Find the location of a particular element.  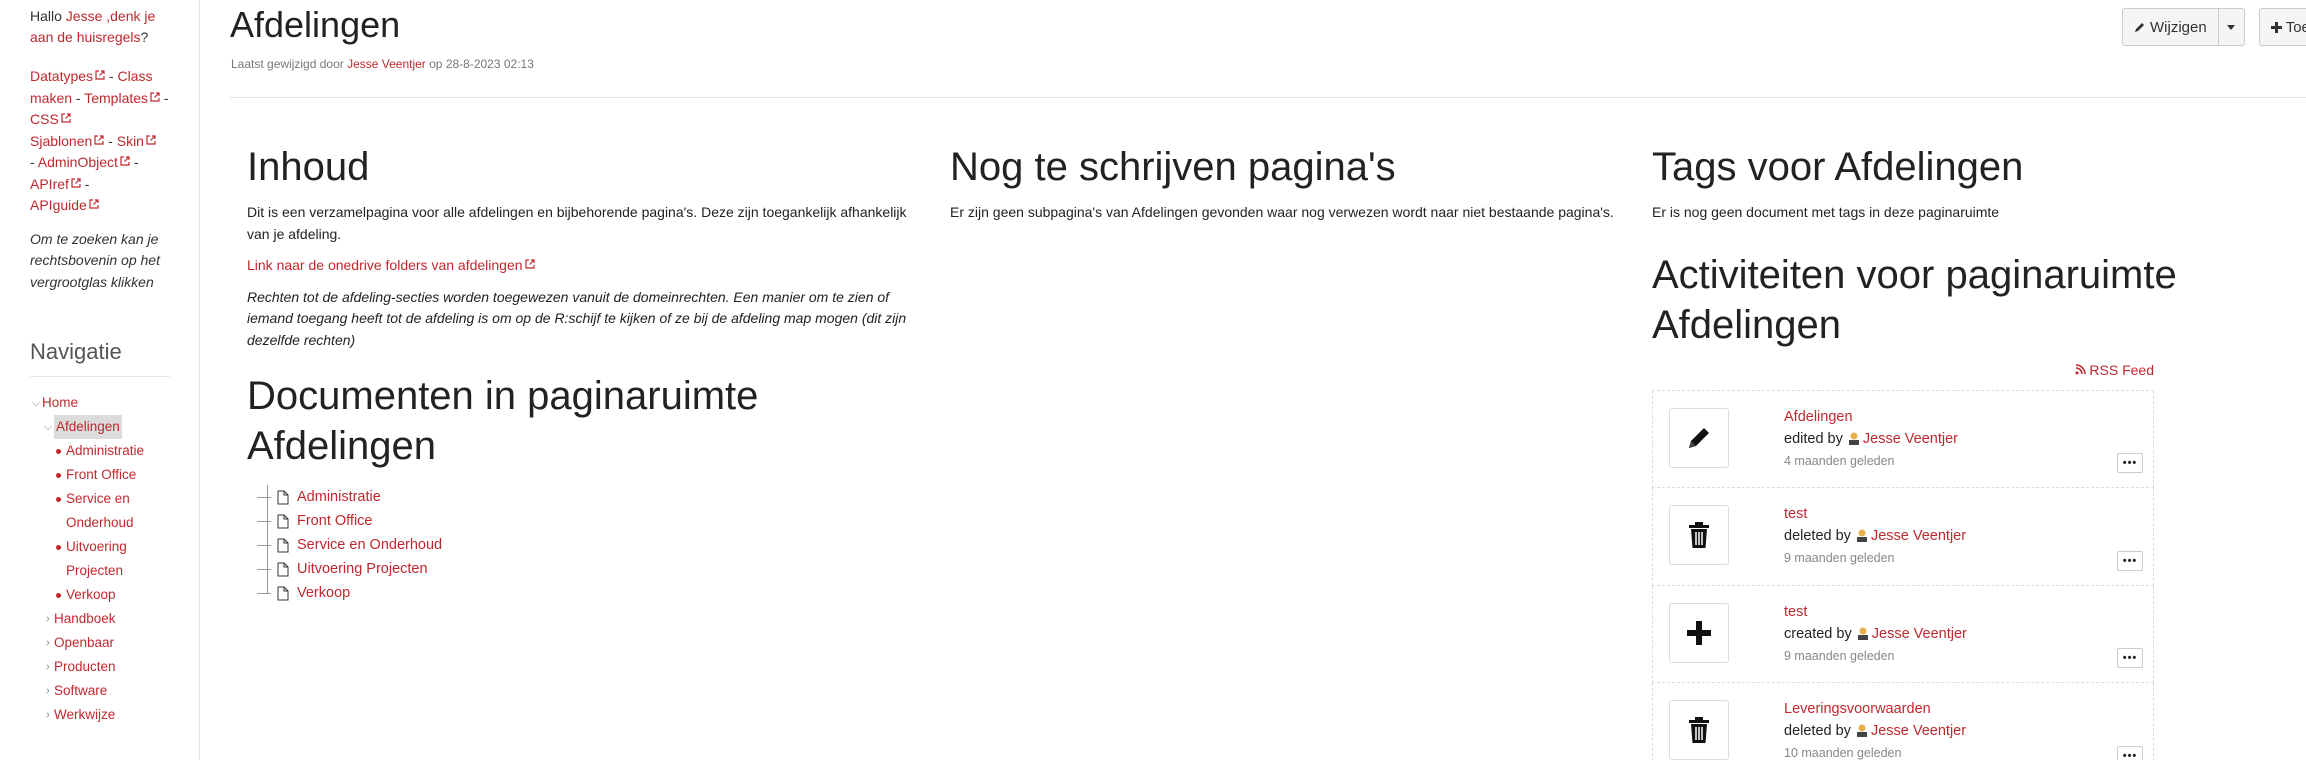

nav-item-administratie: Administratie is located at coordinates (99, 451).